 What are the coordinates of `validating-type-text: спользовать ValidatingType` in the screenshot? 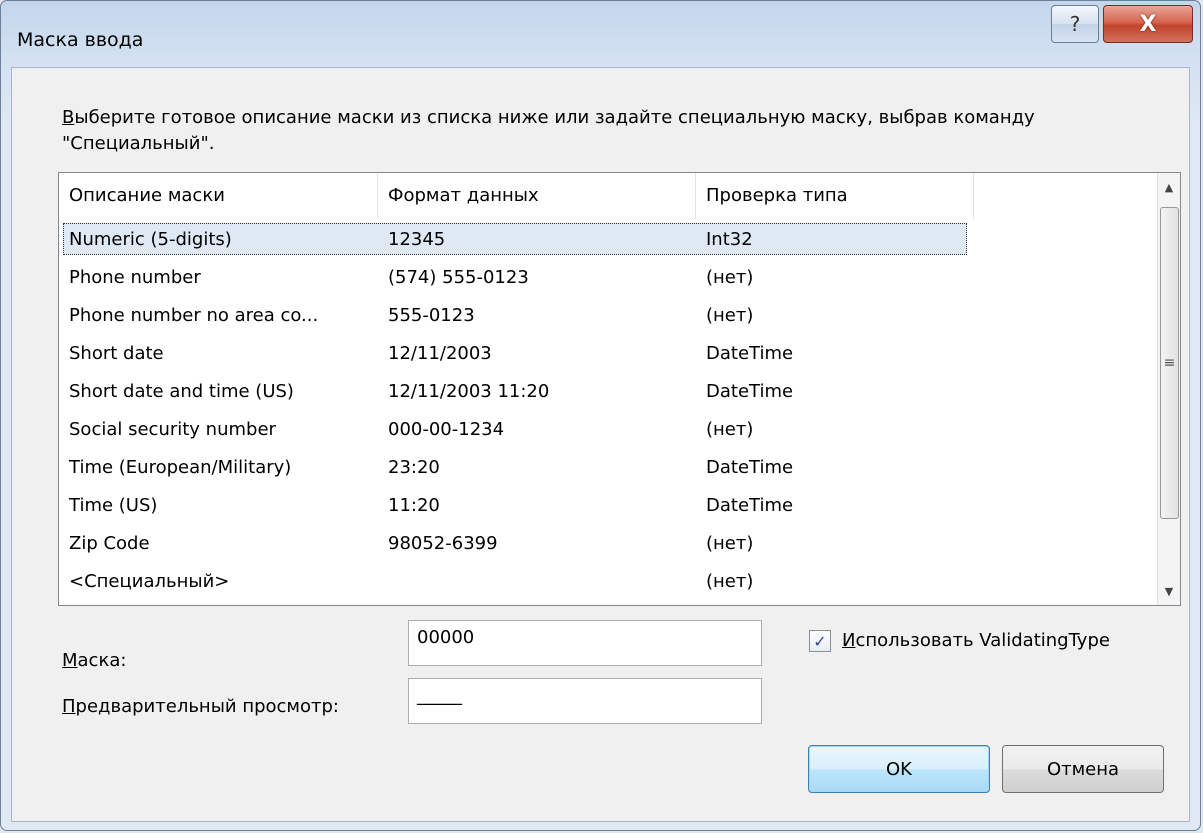 It's located at (982, 640).